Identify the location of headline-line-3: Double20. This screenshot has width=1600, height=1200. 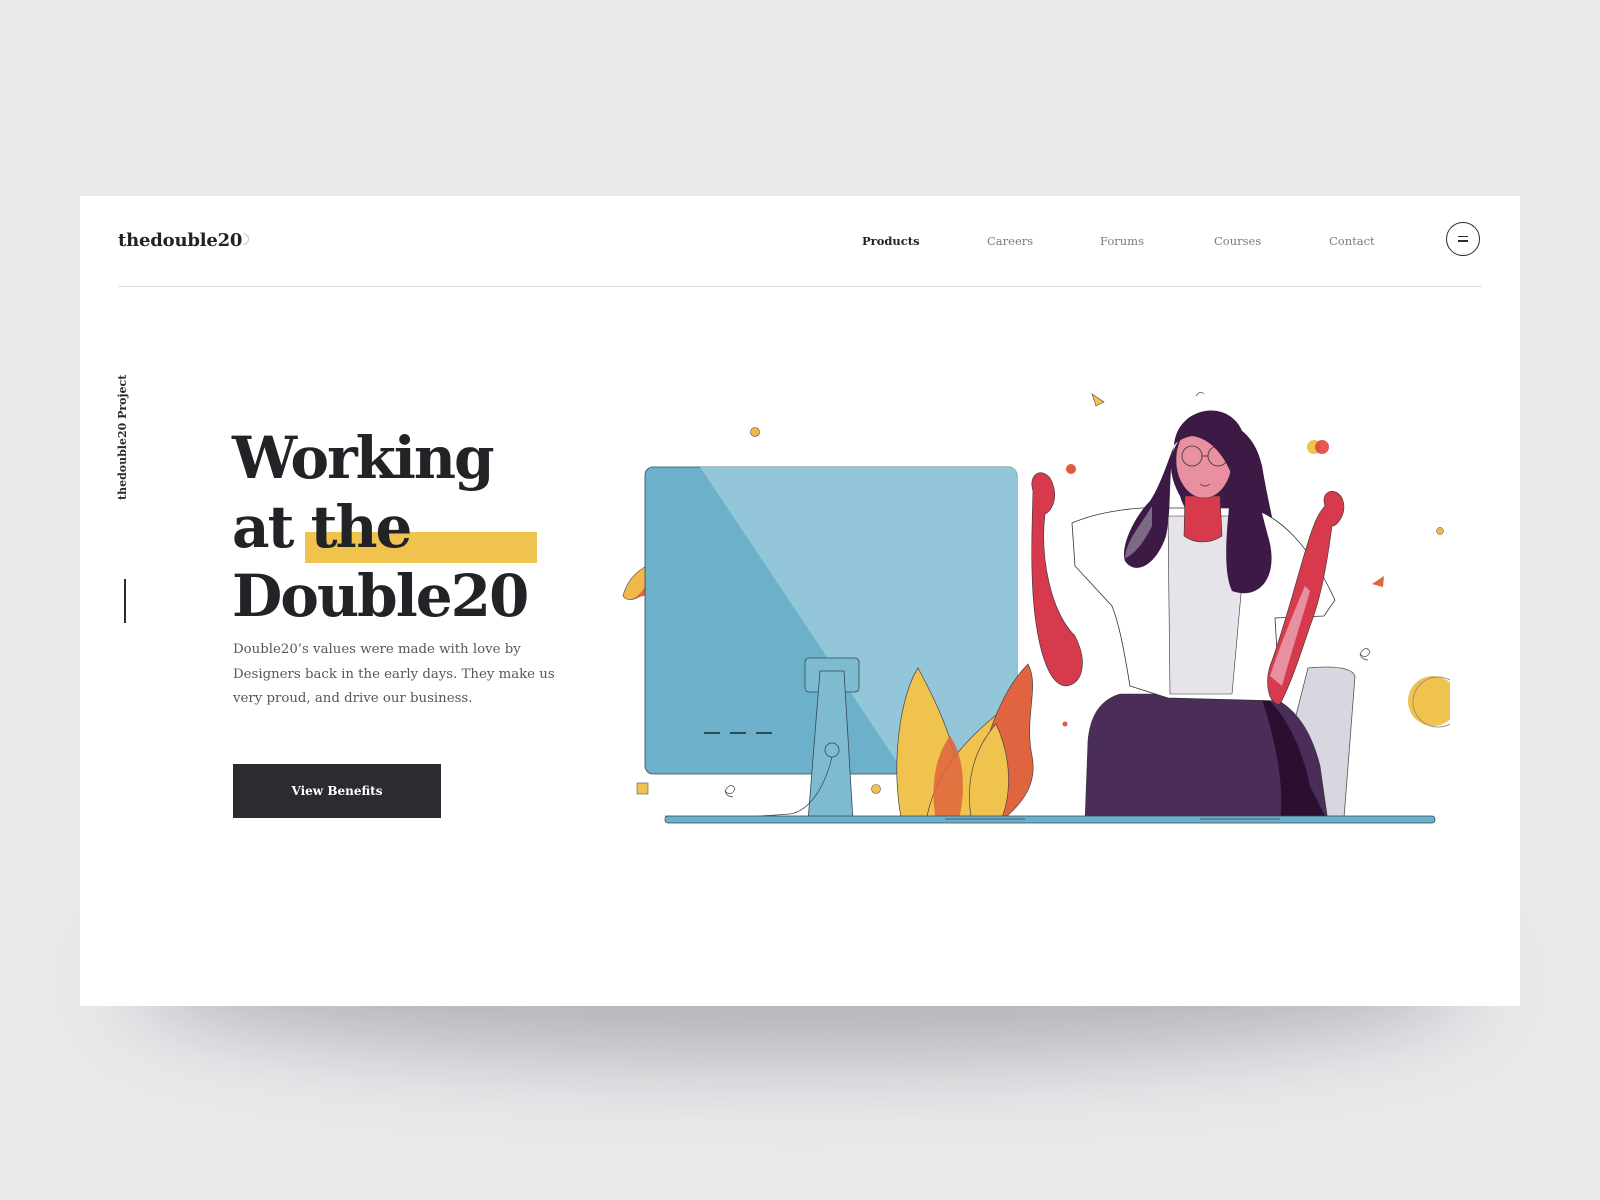
(380, 596).